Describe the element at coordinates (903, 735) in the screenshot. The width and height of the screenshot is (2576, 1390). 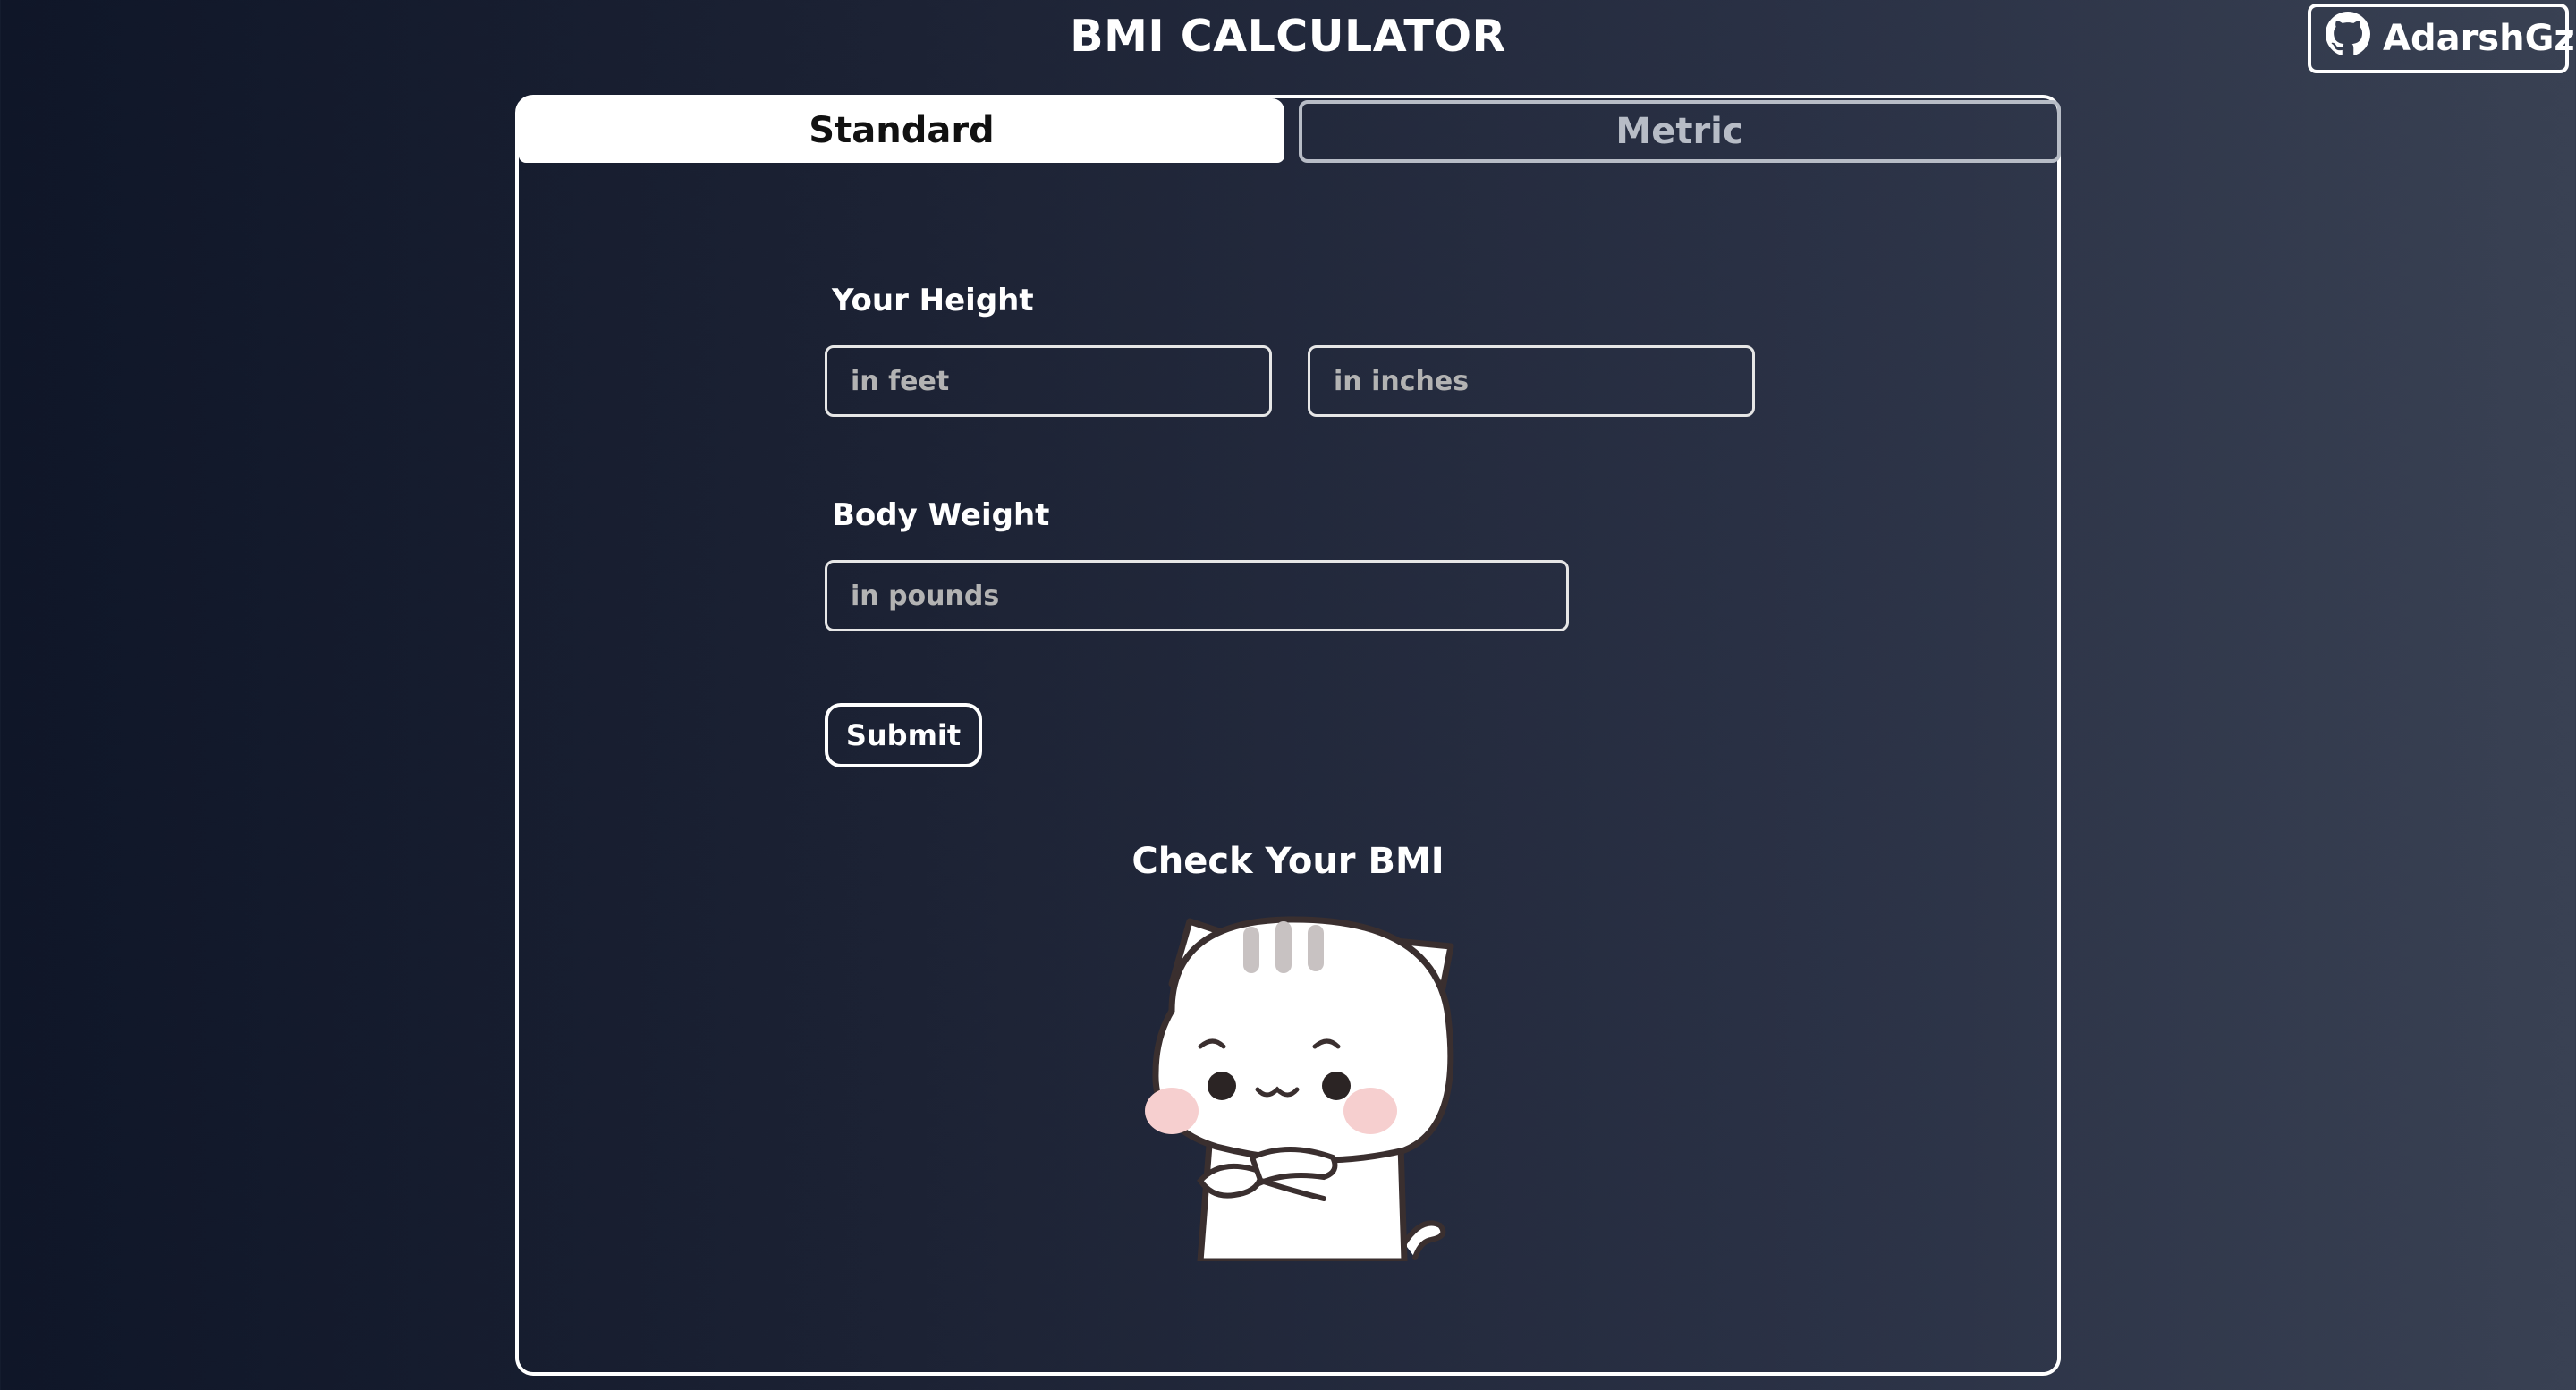
I see `submit-button: Submit` at that location.